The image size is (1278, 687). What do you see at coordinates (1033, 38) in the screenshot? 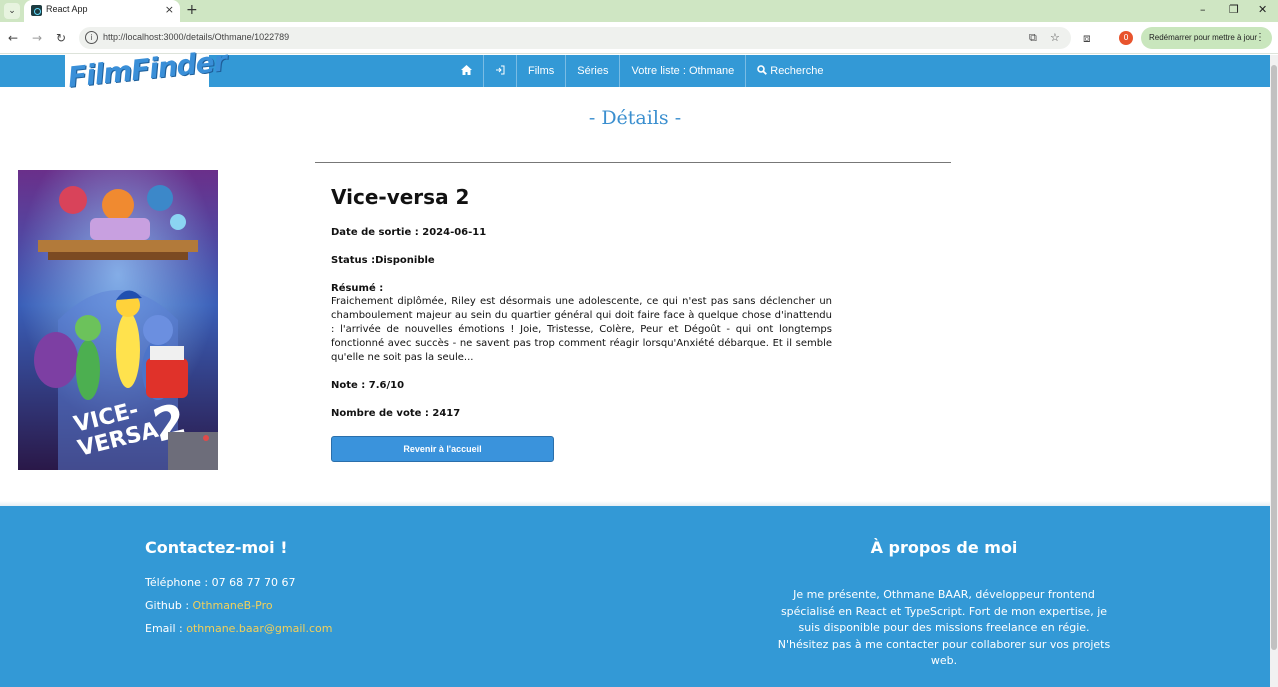
I see `install-icon: ⧉` at bounding box center [1033, 38].